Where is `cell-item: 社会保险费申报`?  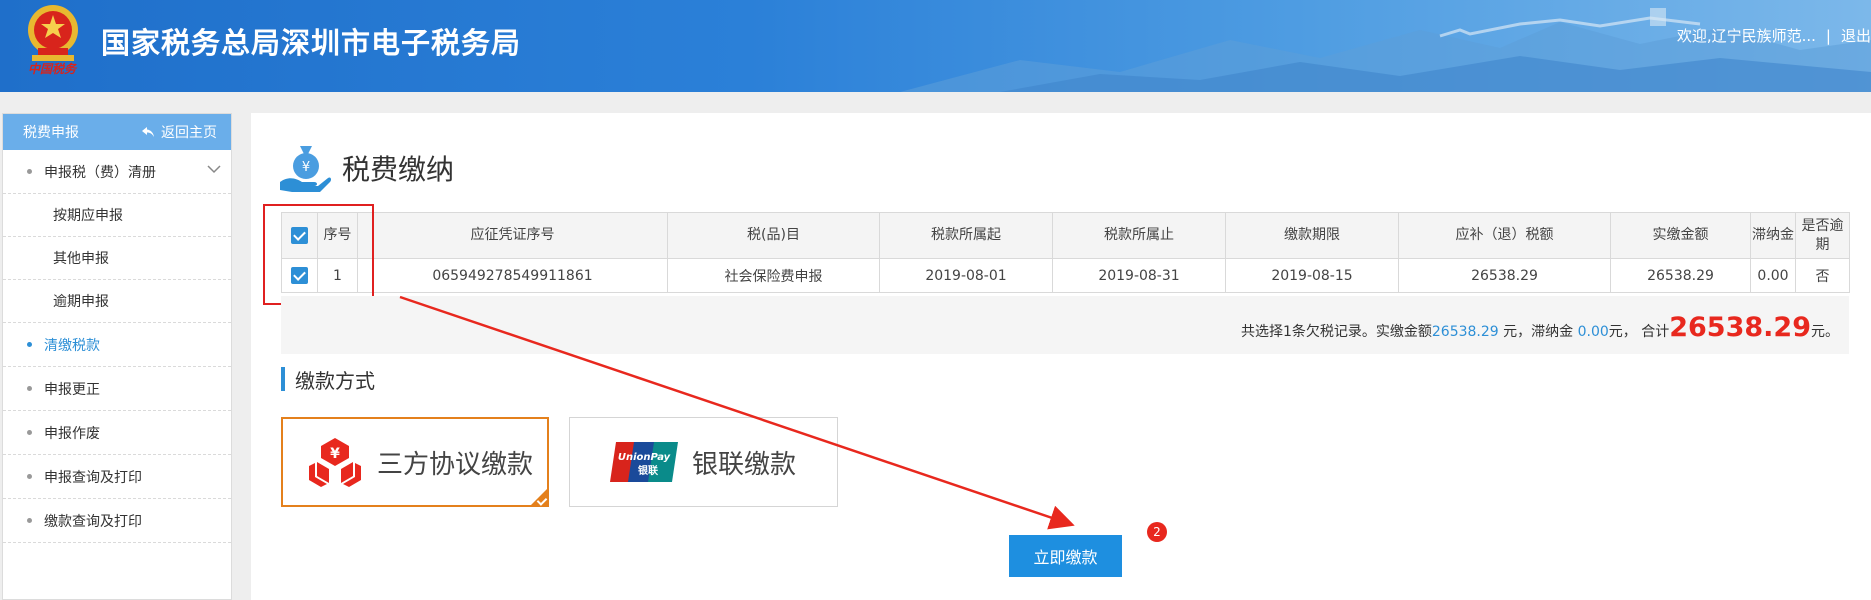 cell-item: 社会保险费申报 is located at coordinates (773, 275).